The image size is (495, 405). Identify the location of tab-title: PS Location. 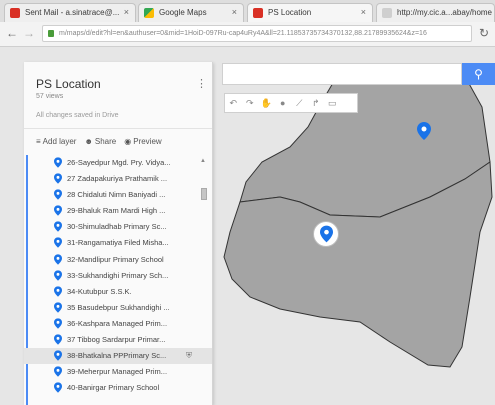
(290, 12).